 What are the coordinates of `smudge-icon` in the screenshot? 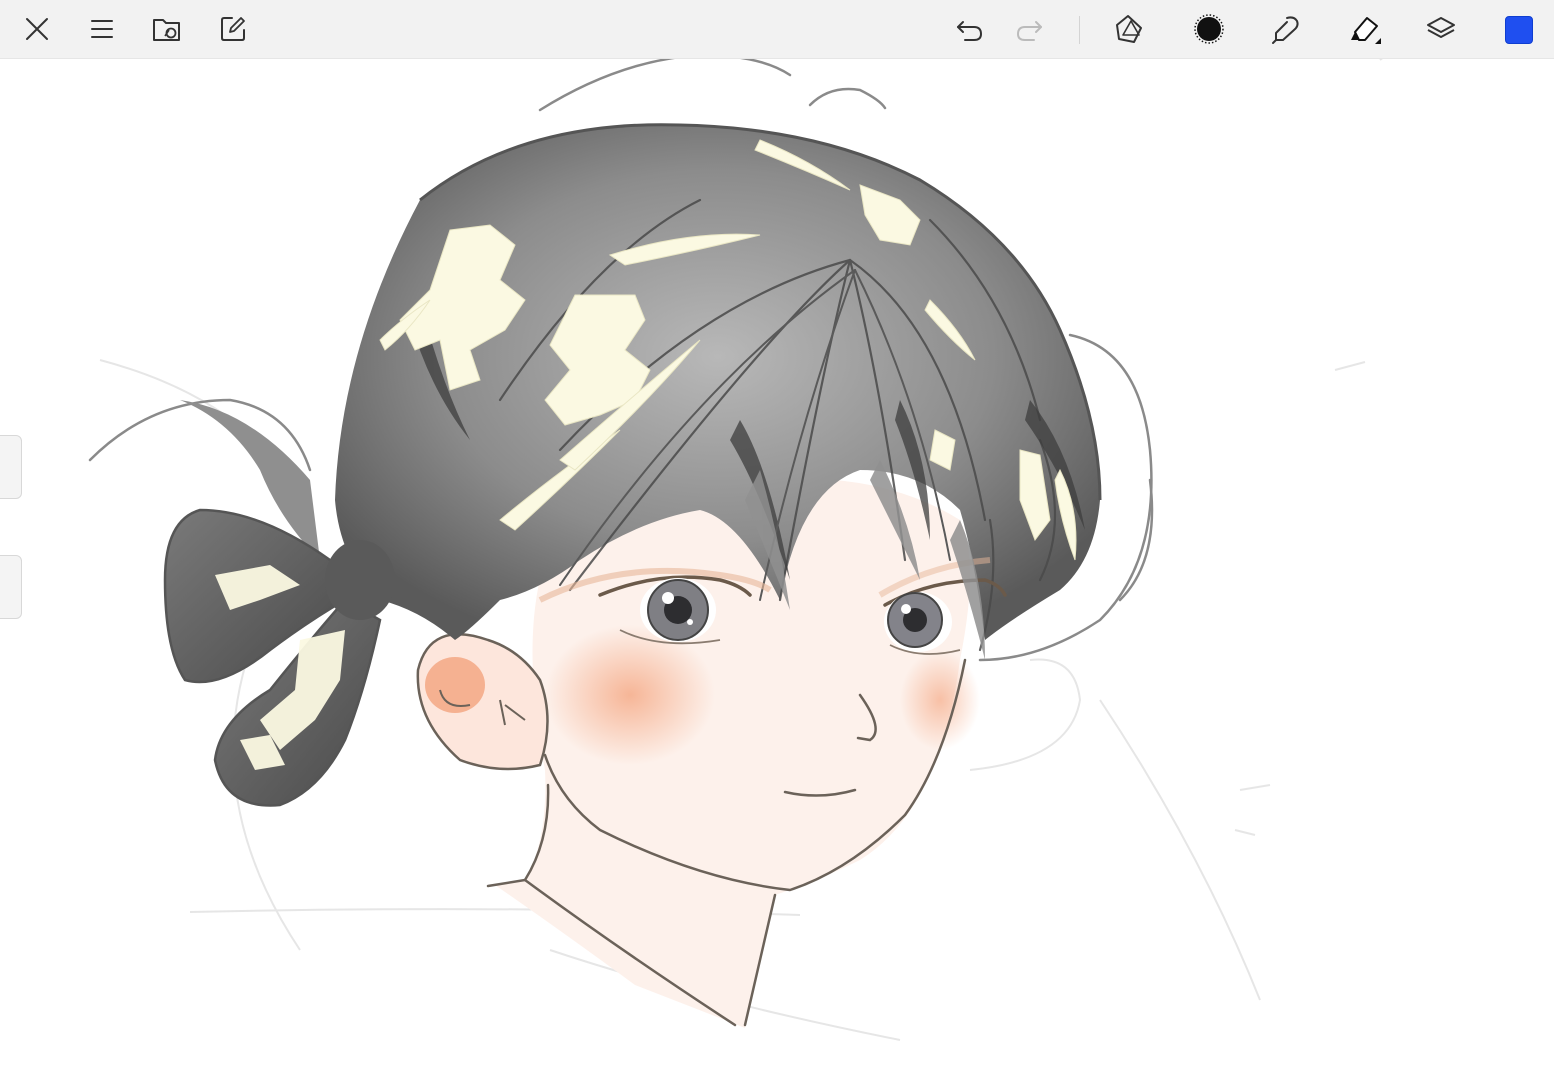 It's located at (1285, 30).